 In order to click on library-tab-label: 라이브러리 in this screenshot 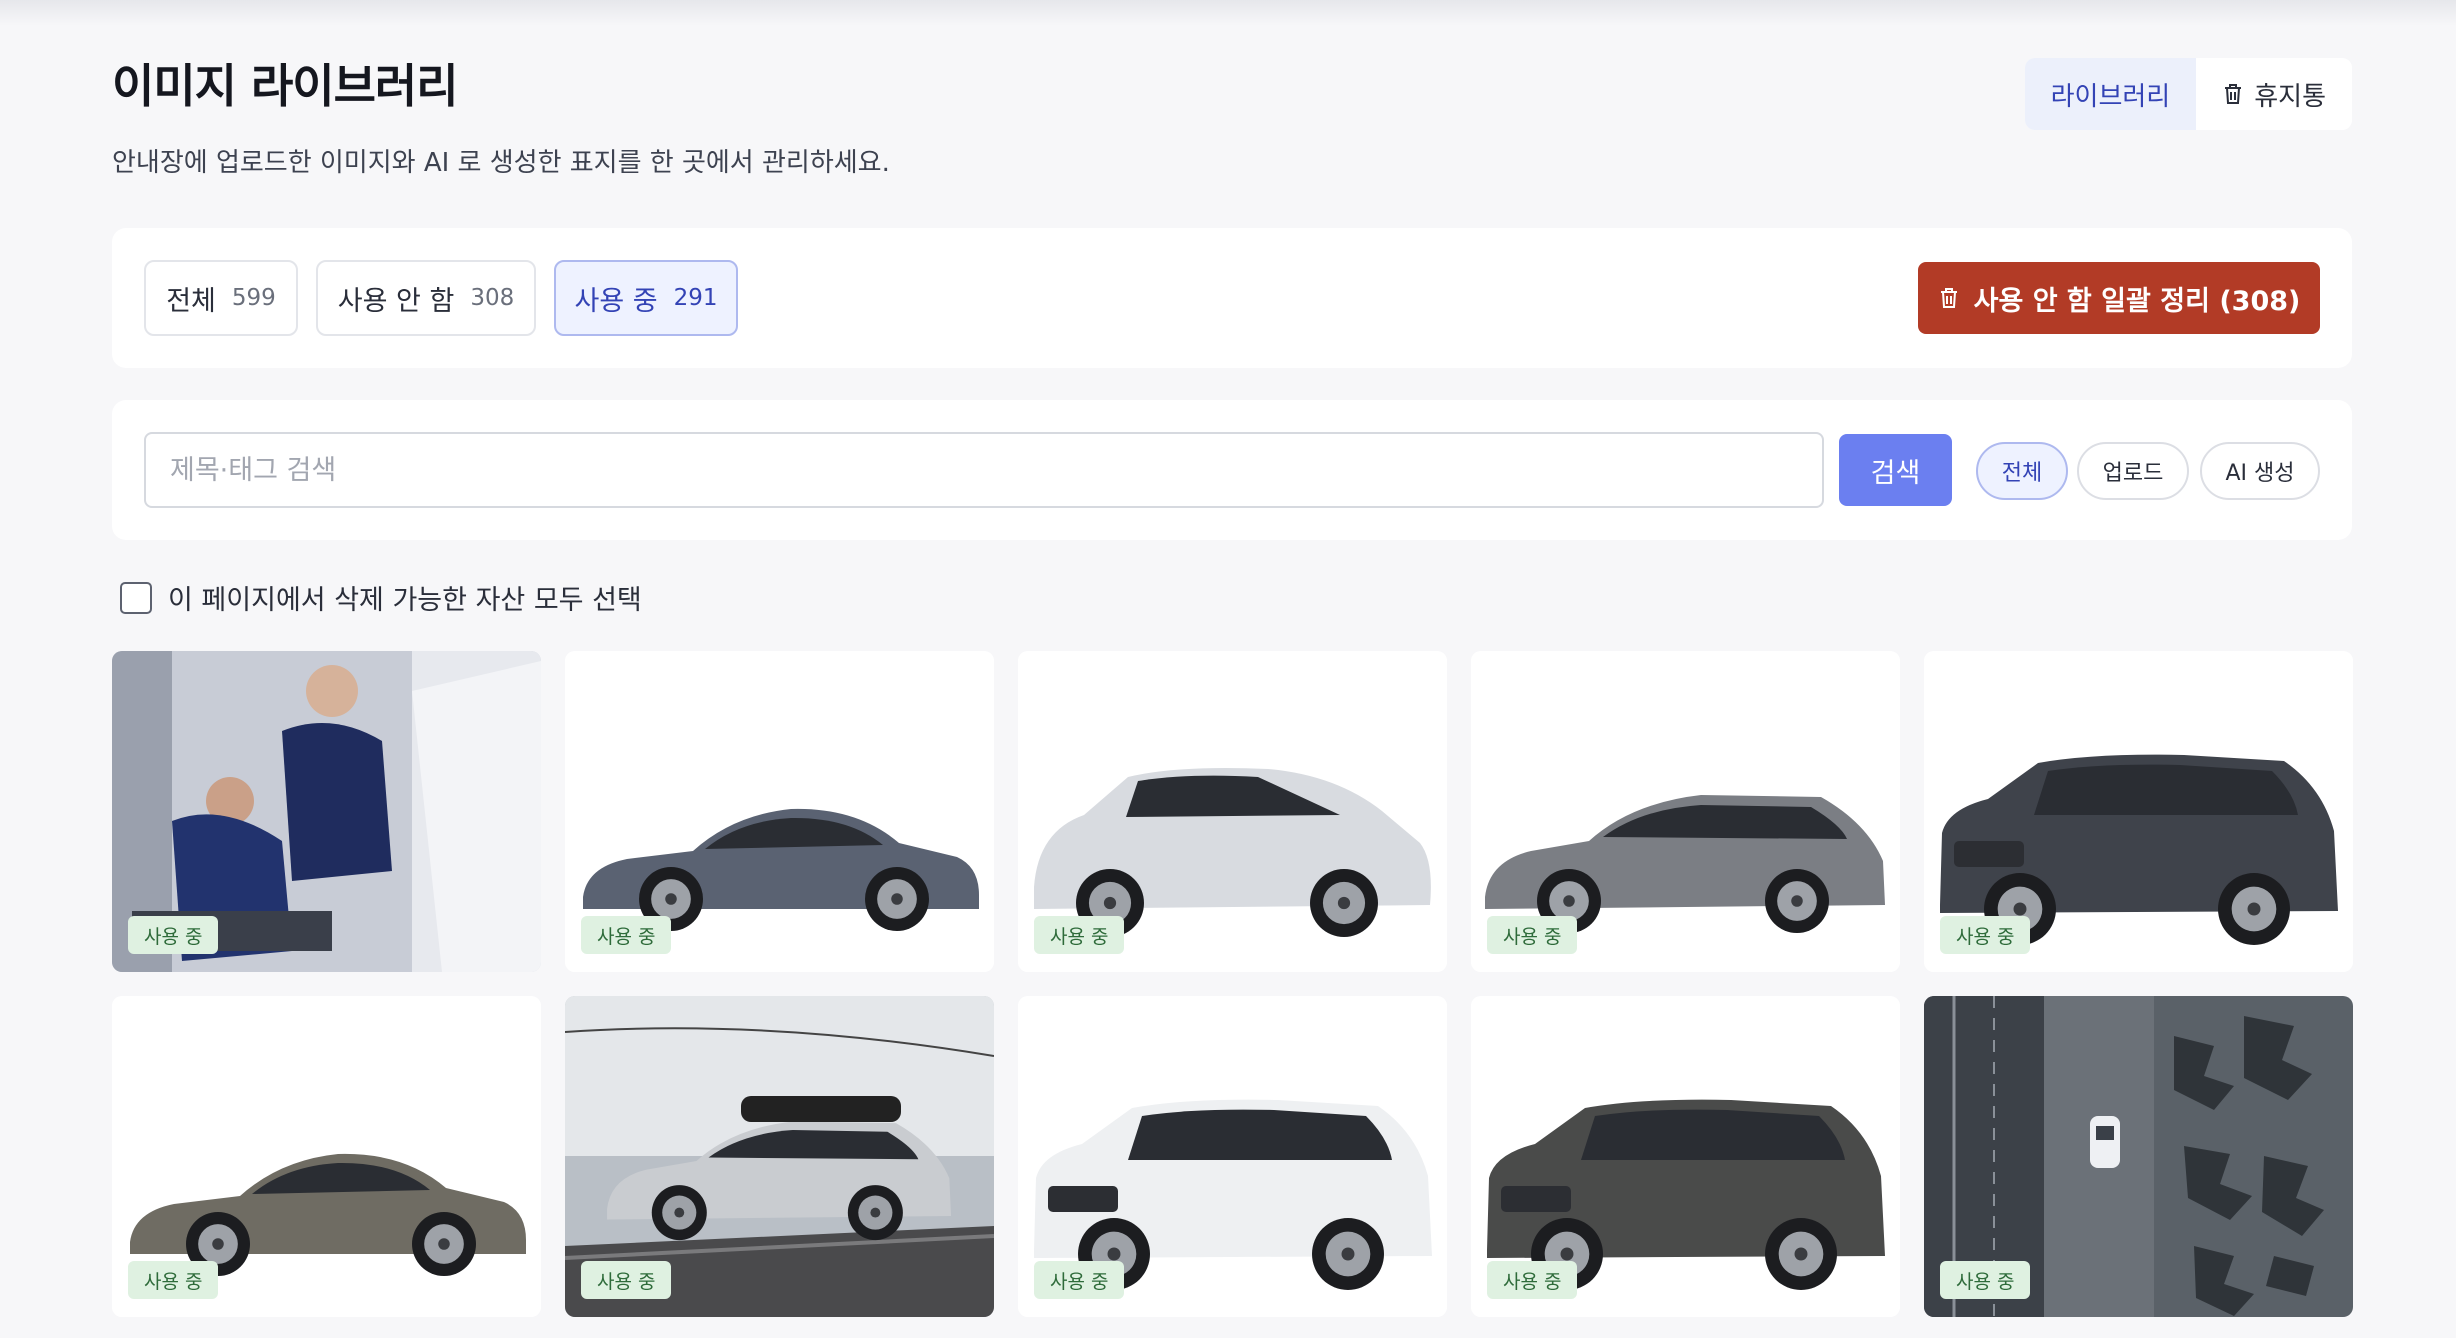, I will do `click(2110, 96)`.